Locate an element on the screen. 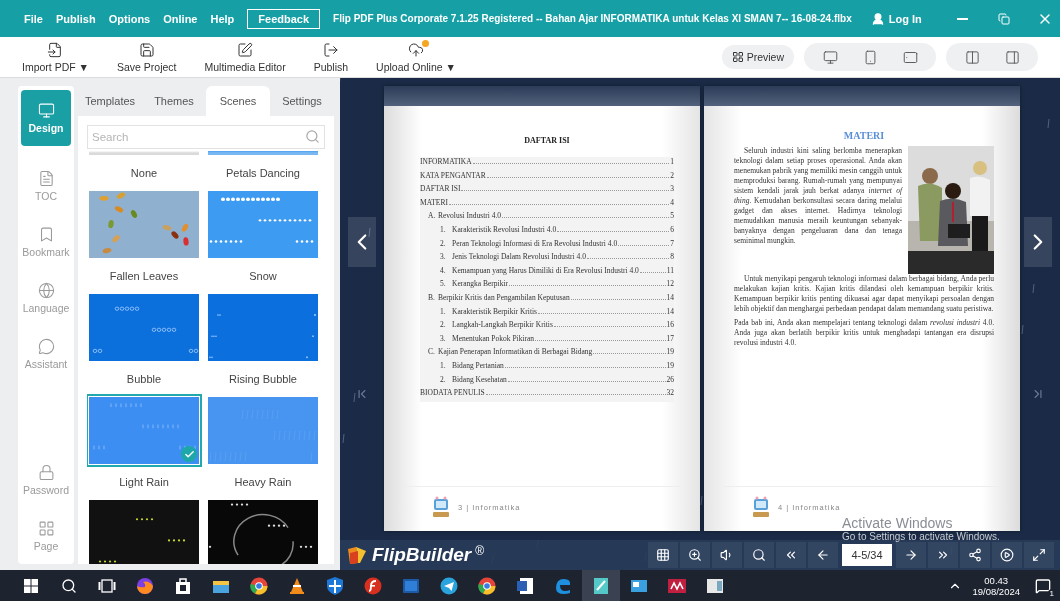 This screenshot has width=1060, height=601. arrow-right-icon is located at coordinates (911, 555).